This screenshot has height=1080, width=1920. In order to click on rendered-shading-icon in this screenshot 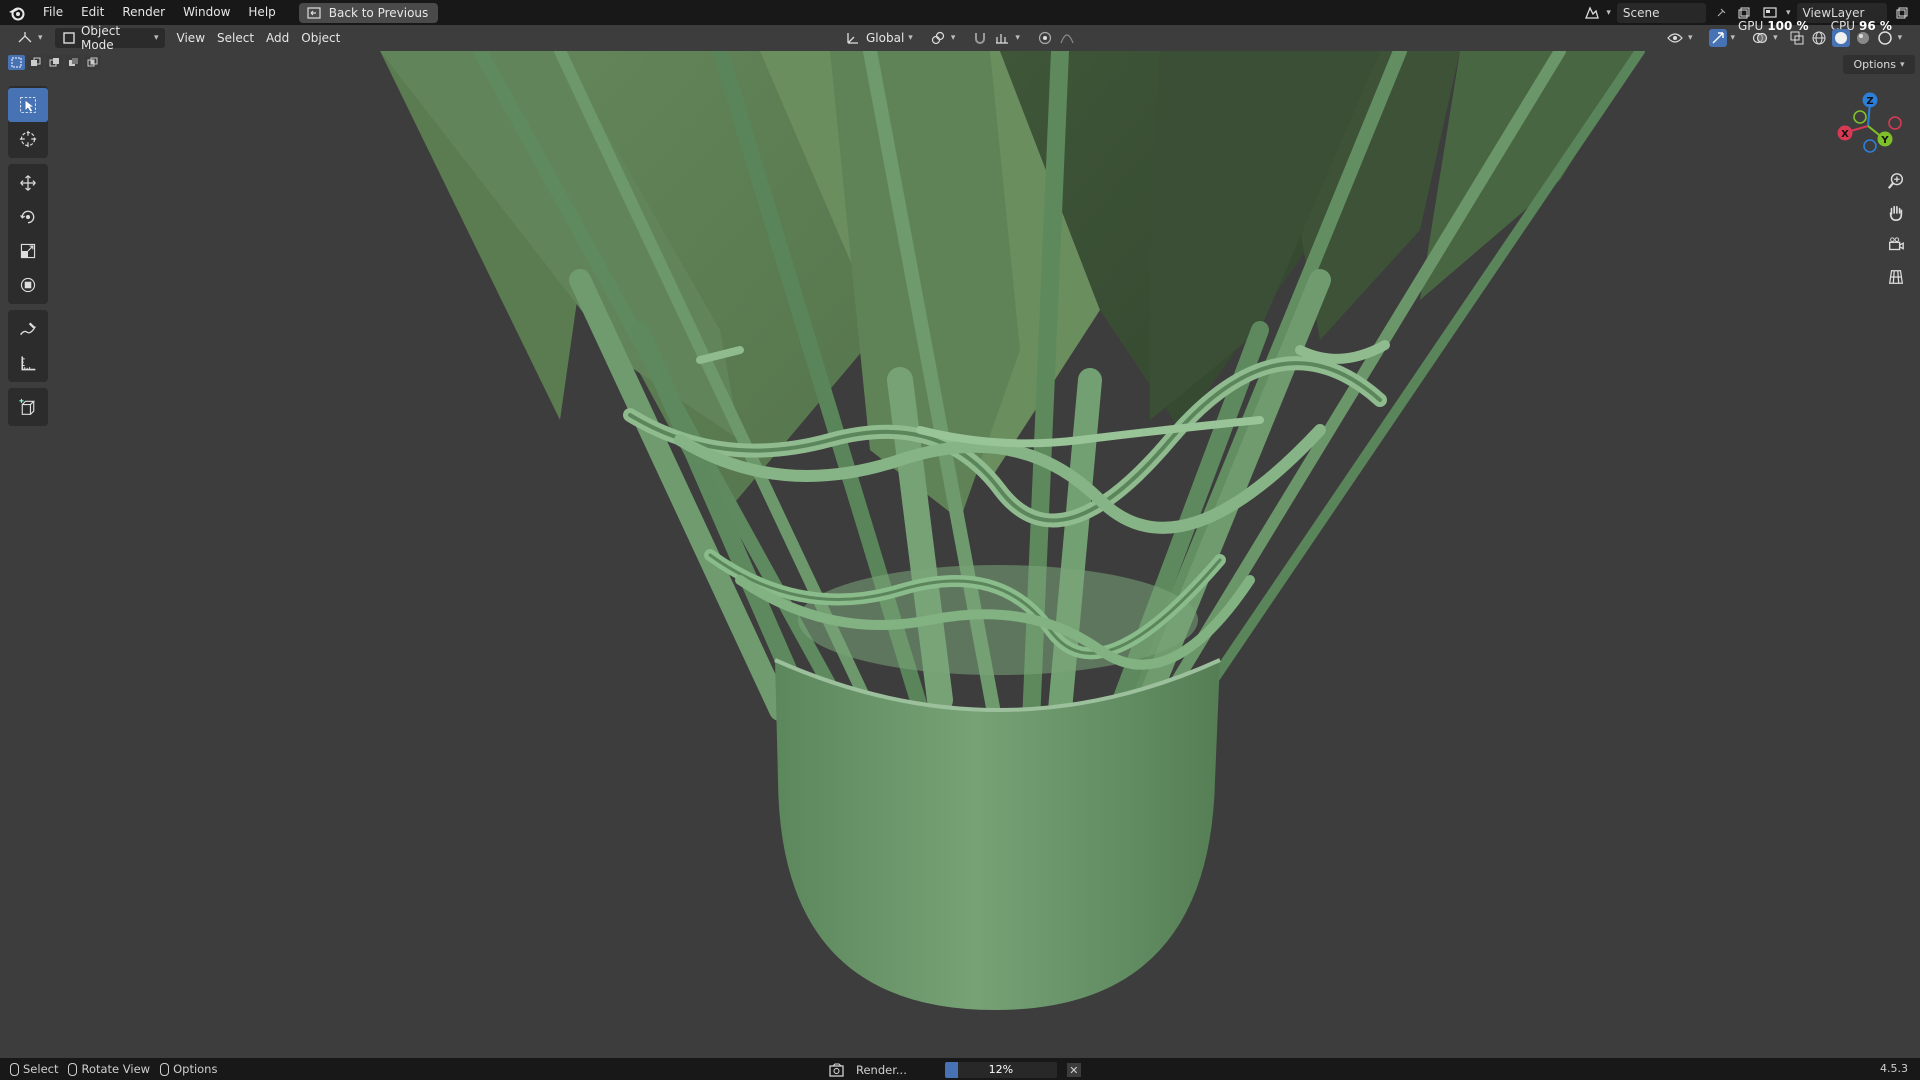, I will do `click(1885, 38)`.